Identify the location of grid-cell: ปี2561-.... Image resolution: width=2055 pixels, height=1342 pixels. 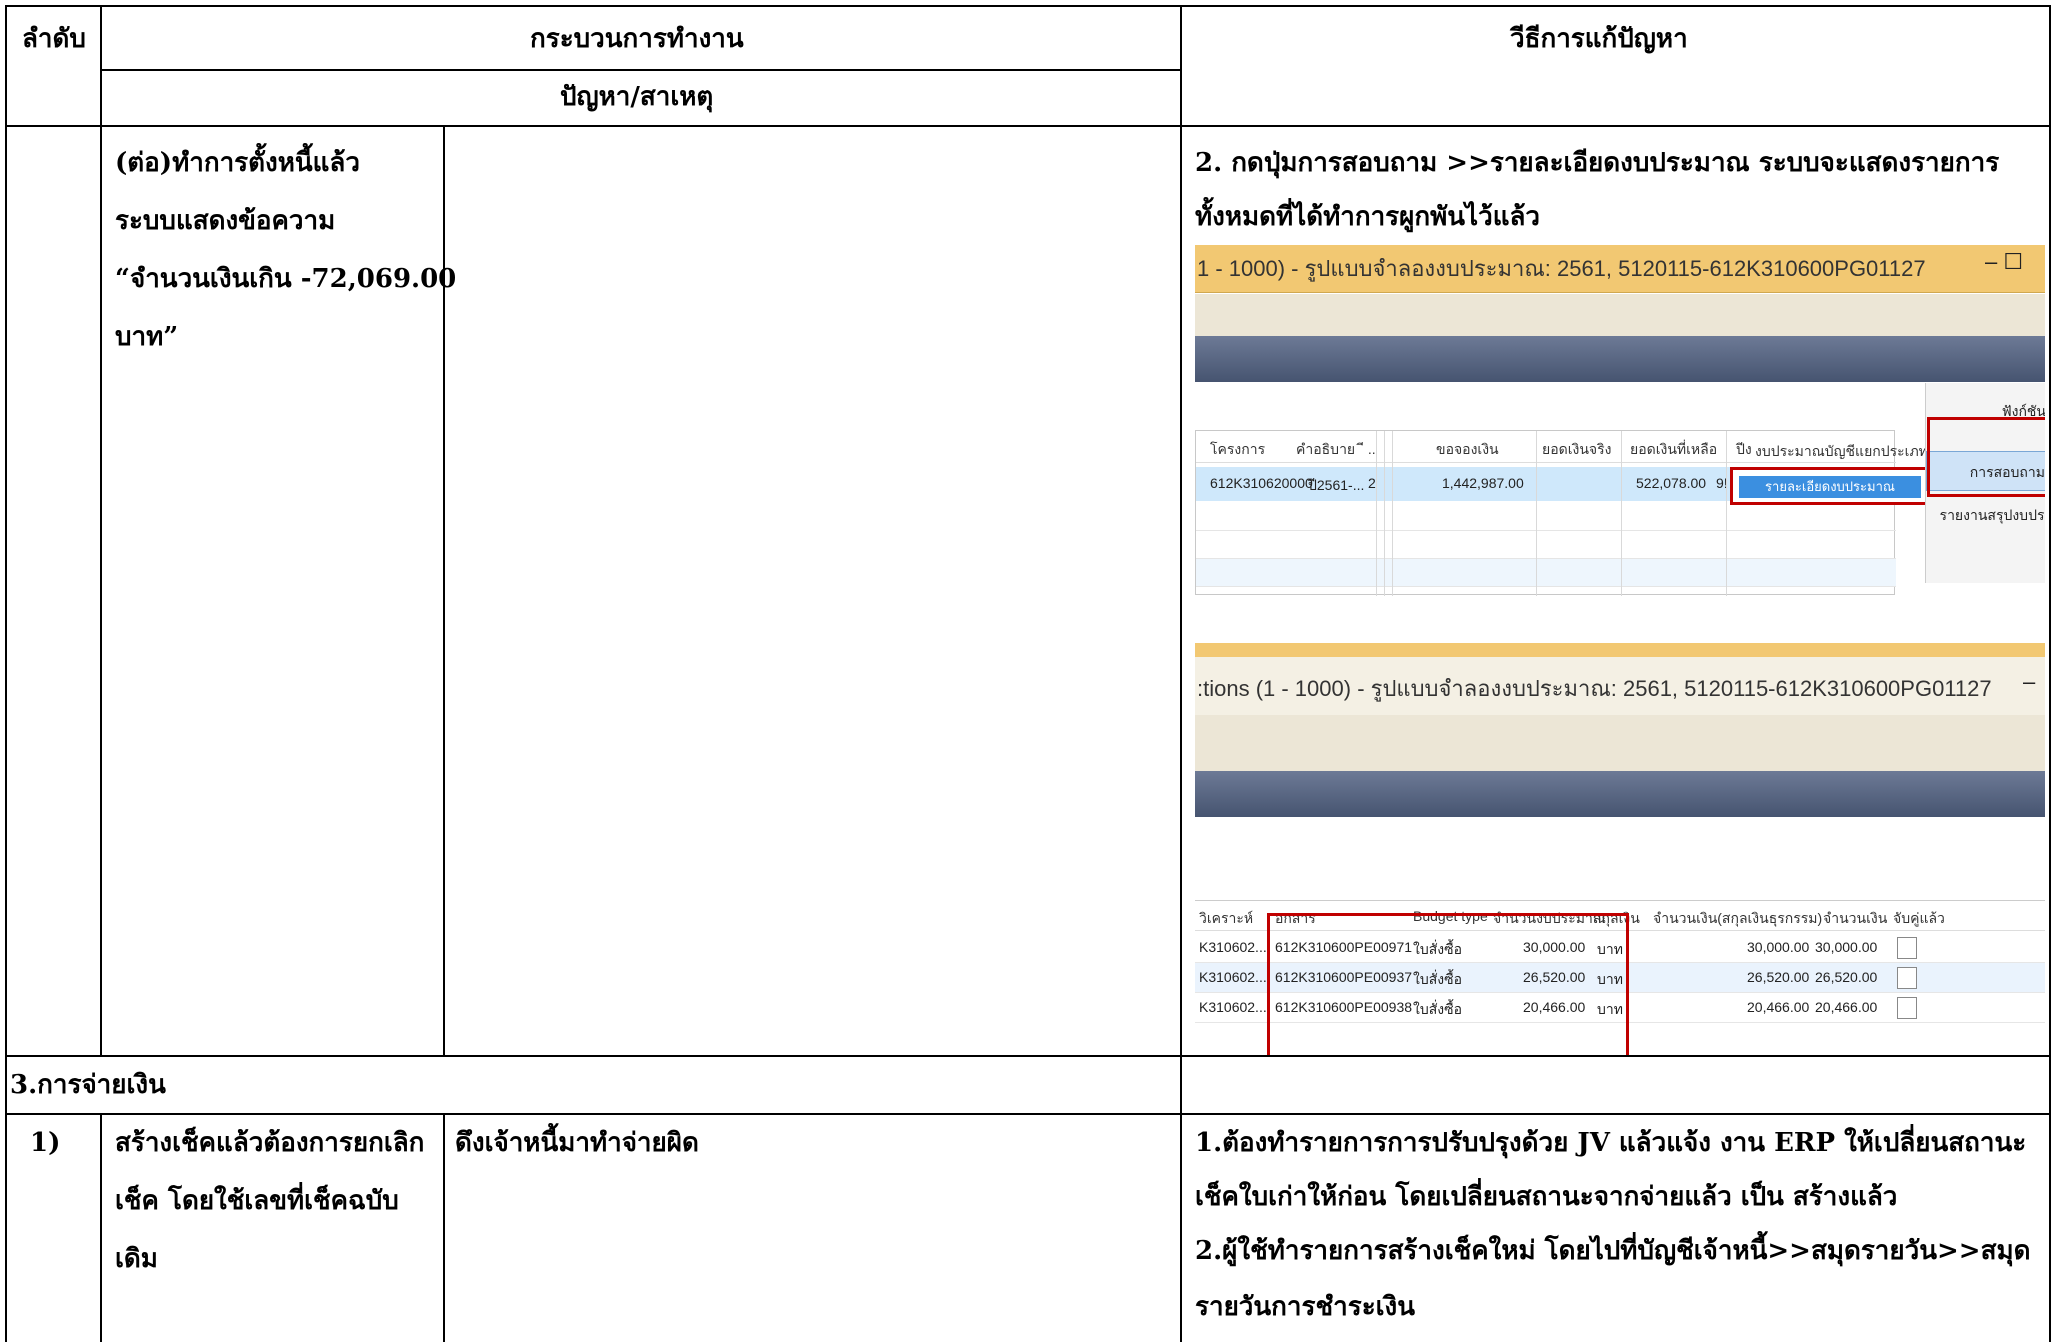
(1336, 485).